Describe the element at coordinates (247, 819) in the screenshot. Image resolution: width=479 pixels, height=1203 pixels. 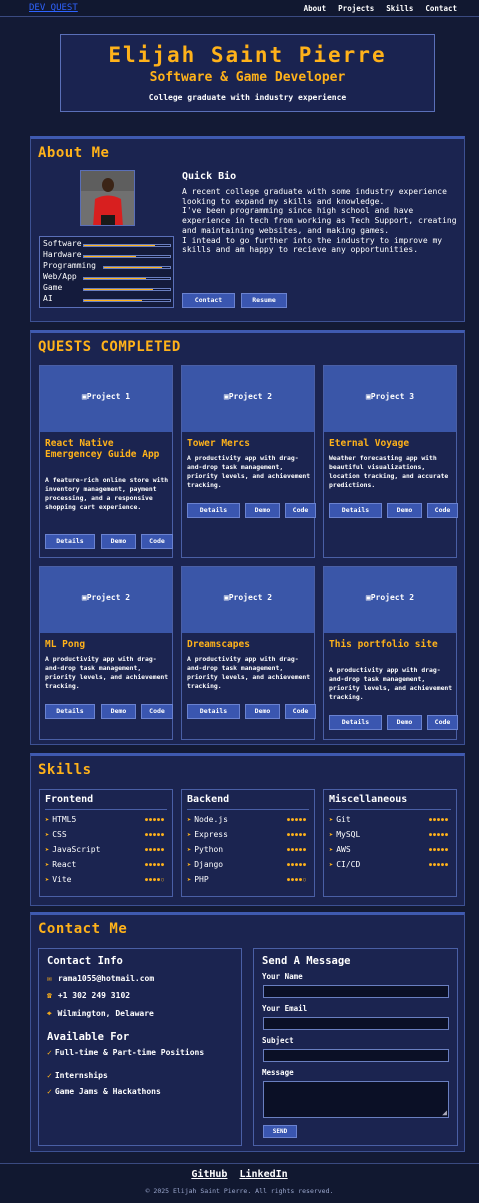
I see `skill-item: ➤ Node.js ●●●●●` at that location.